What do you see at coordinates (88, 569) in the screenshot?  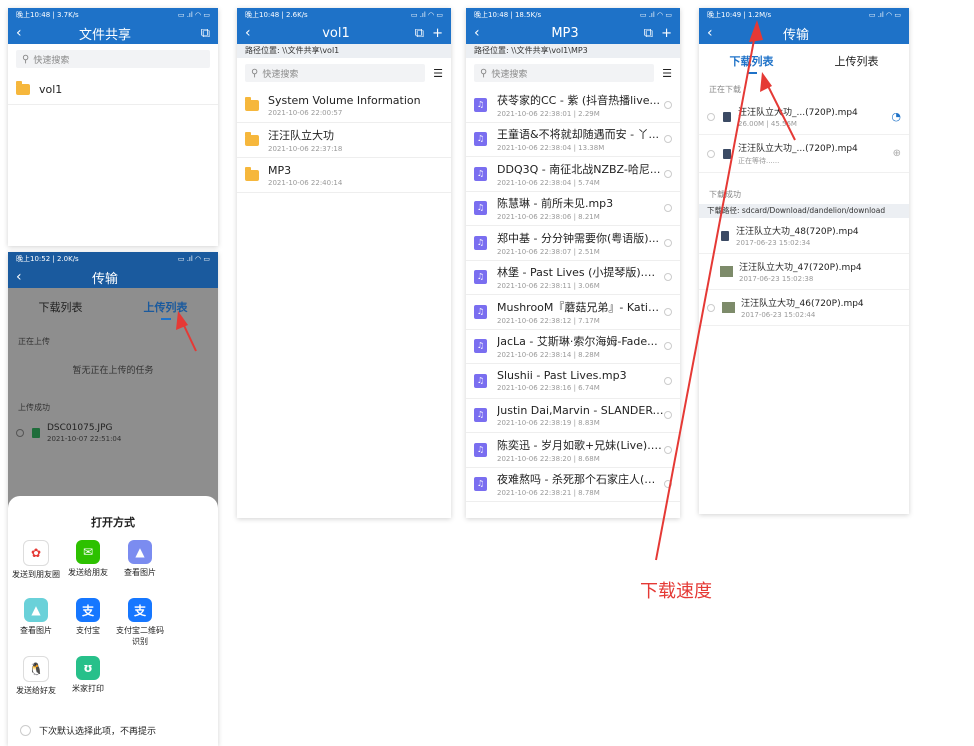 I see `app-option: ✉ 发送给朋友` at bounding box center [88, 569].